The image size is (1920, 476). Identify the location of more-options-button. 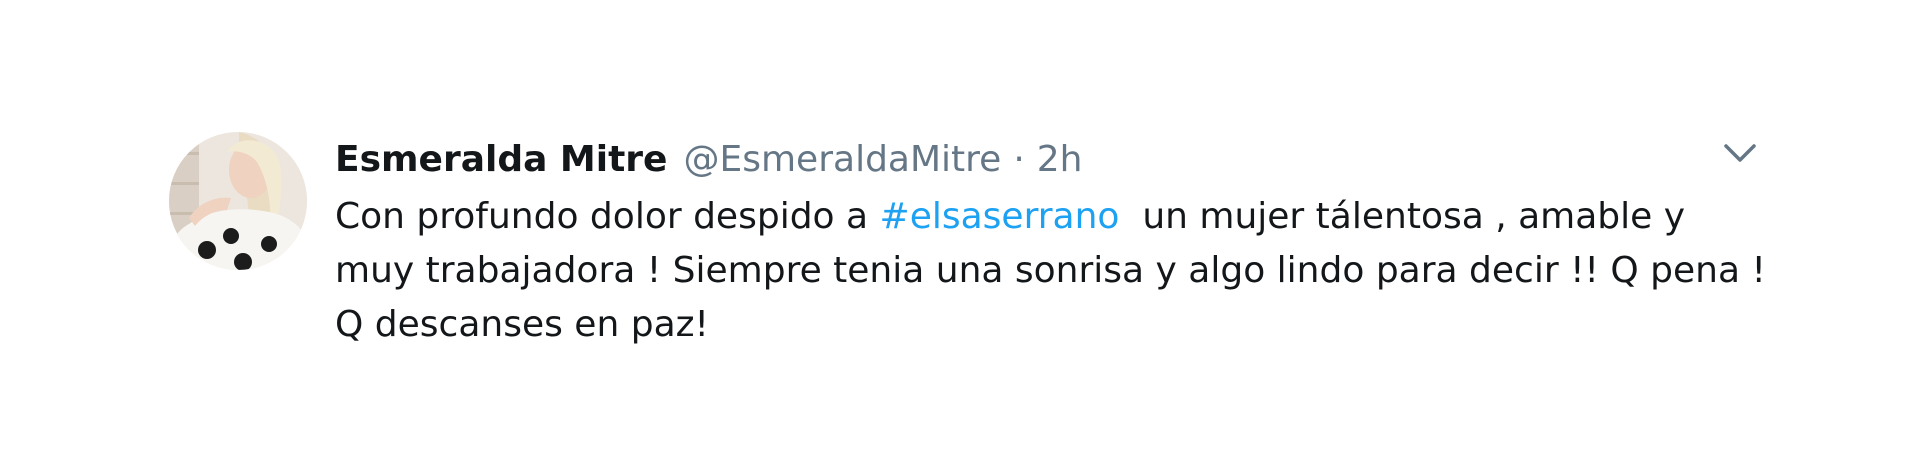
(1740, 153).